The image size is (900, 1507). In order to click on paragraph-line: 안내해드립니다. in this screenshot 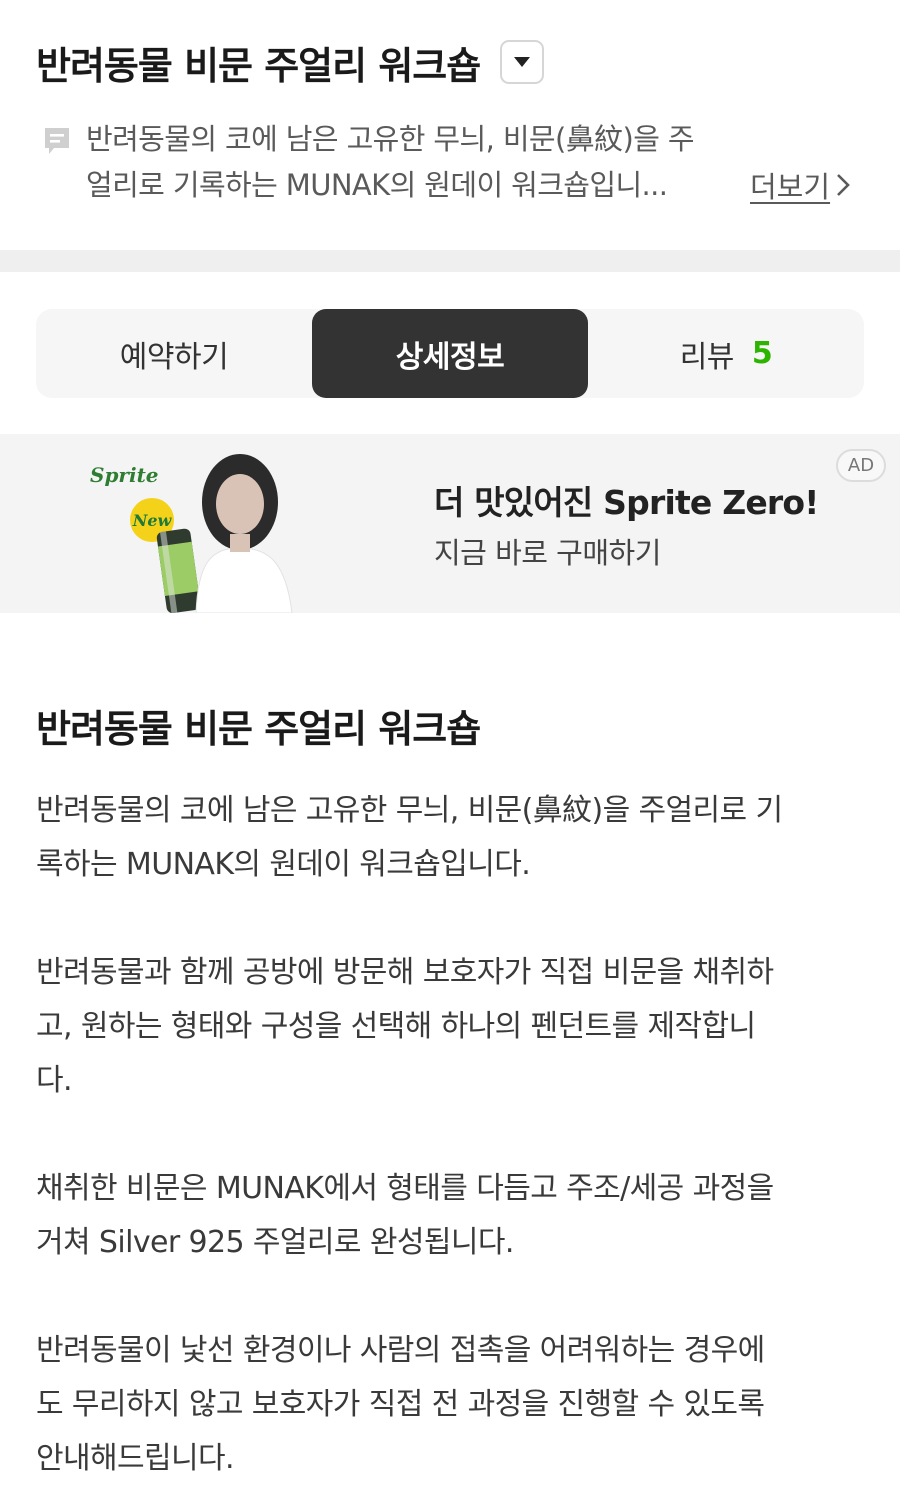, I will do `click(135, 1458)`.